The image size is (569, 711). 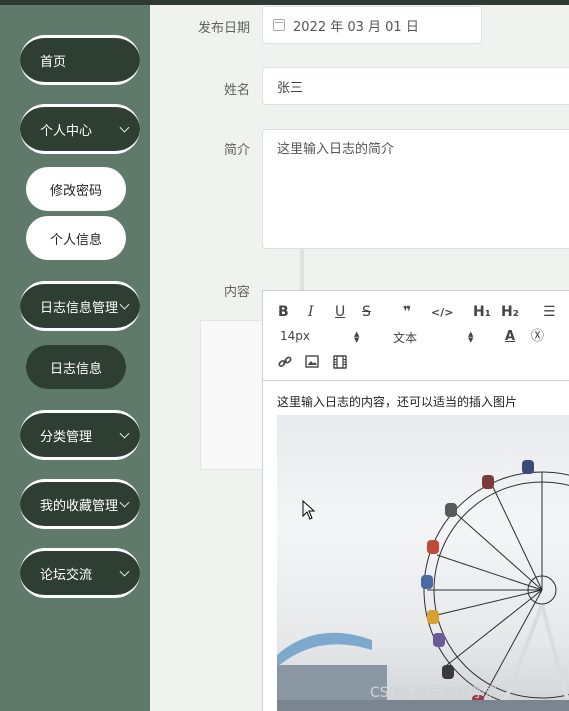 What do you see at coordinates (223, 28) in the screenshot?
I see `publish-date-label: 发布日期` at bounding box center [223, 28].